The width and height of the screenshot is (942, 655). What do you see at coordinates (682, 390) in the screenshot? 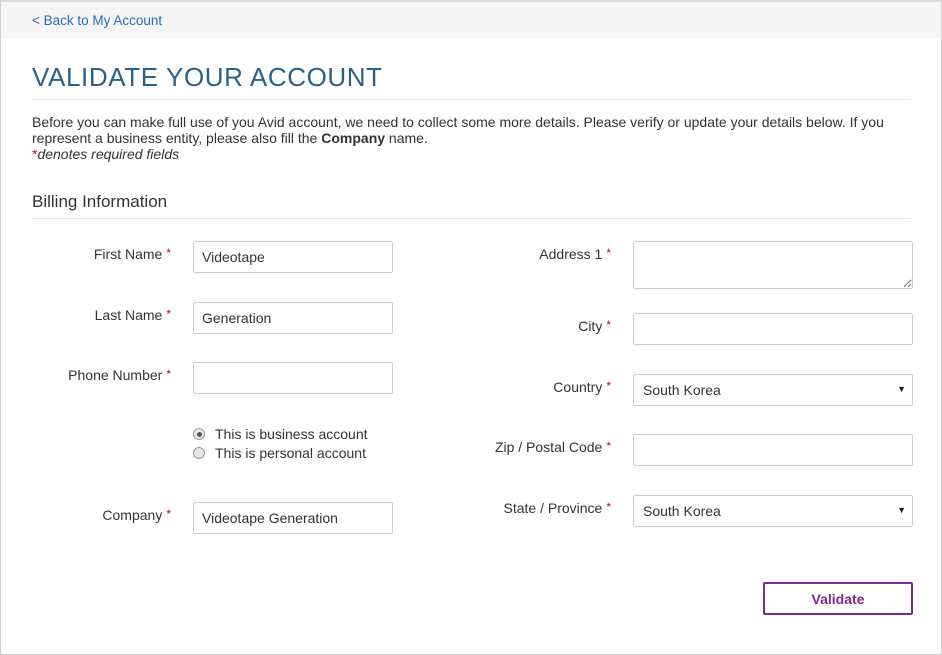
I see `country-select-value: South Korea` at bounding box center [682, 390].